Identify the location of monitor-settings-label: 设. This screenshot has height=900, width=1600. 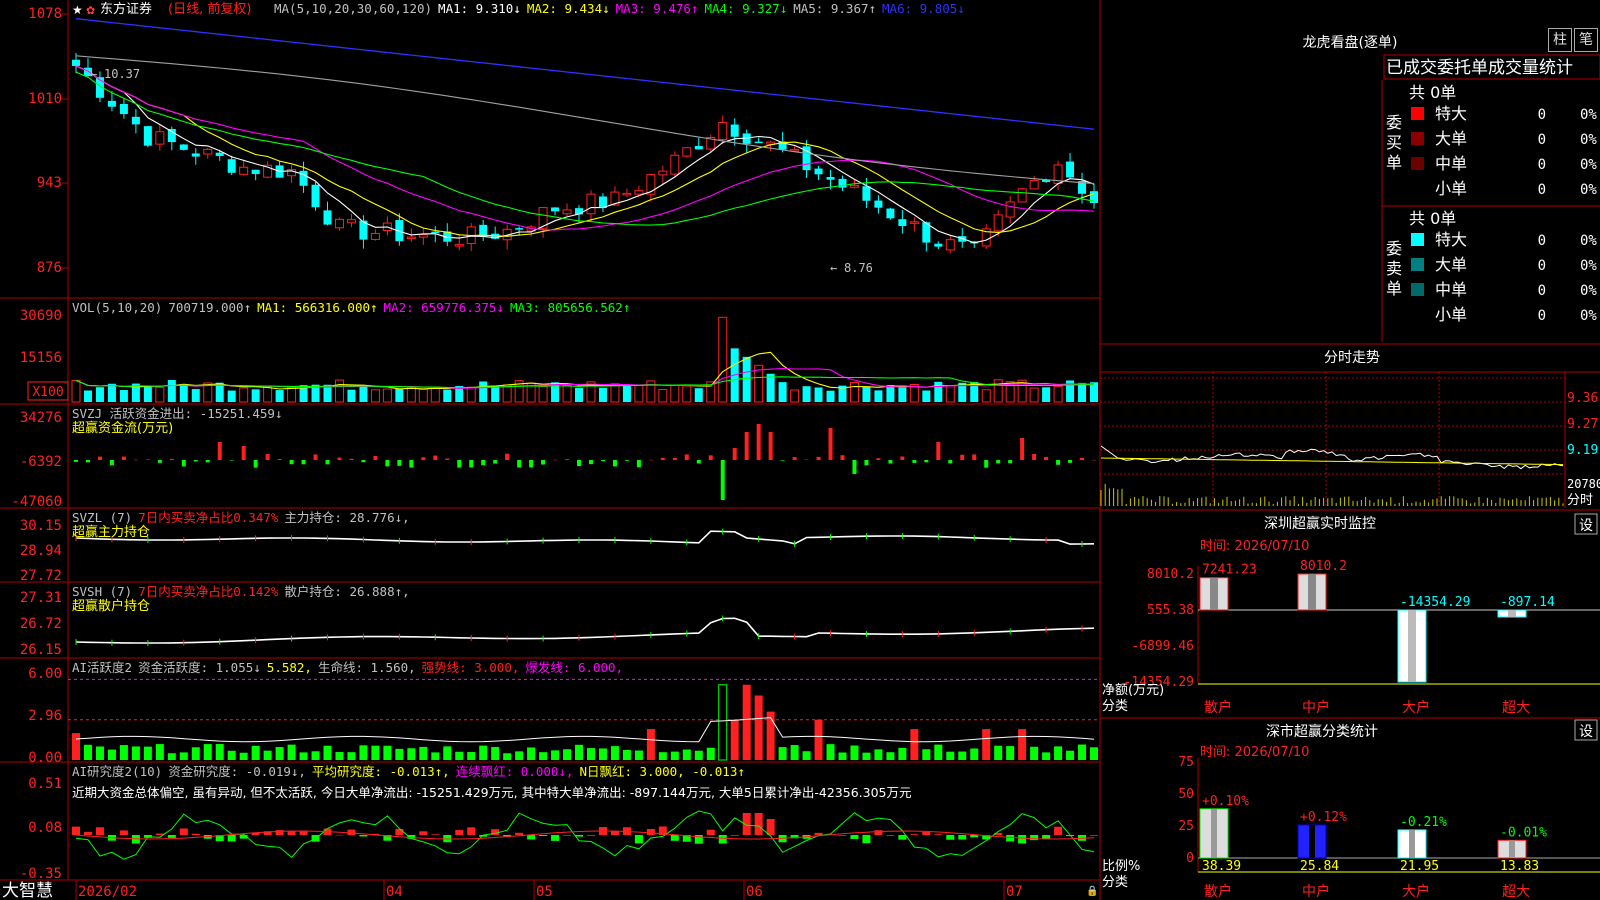
(1586, 526).